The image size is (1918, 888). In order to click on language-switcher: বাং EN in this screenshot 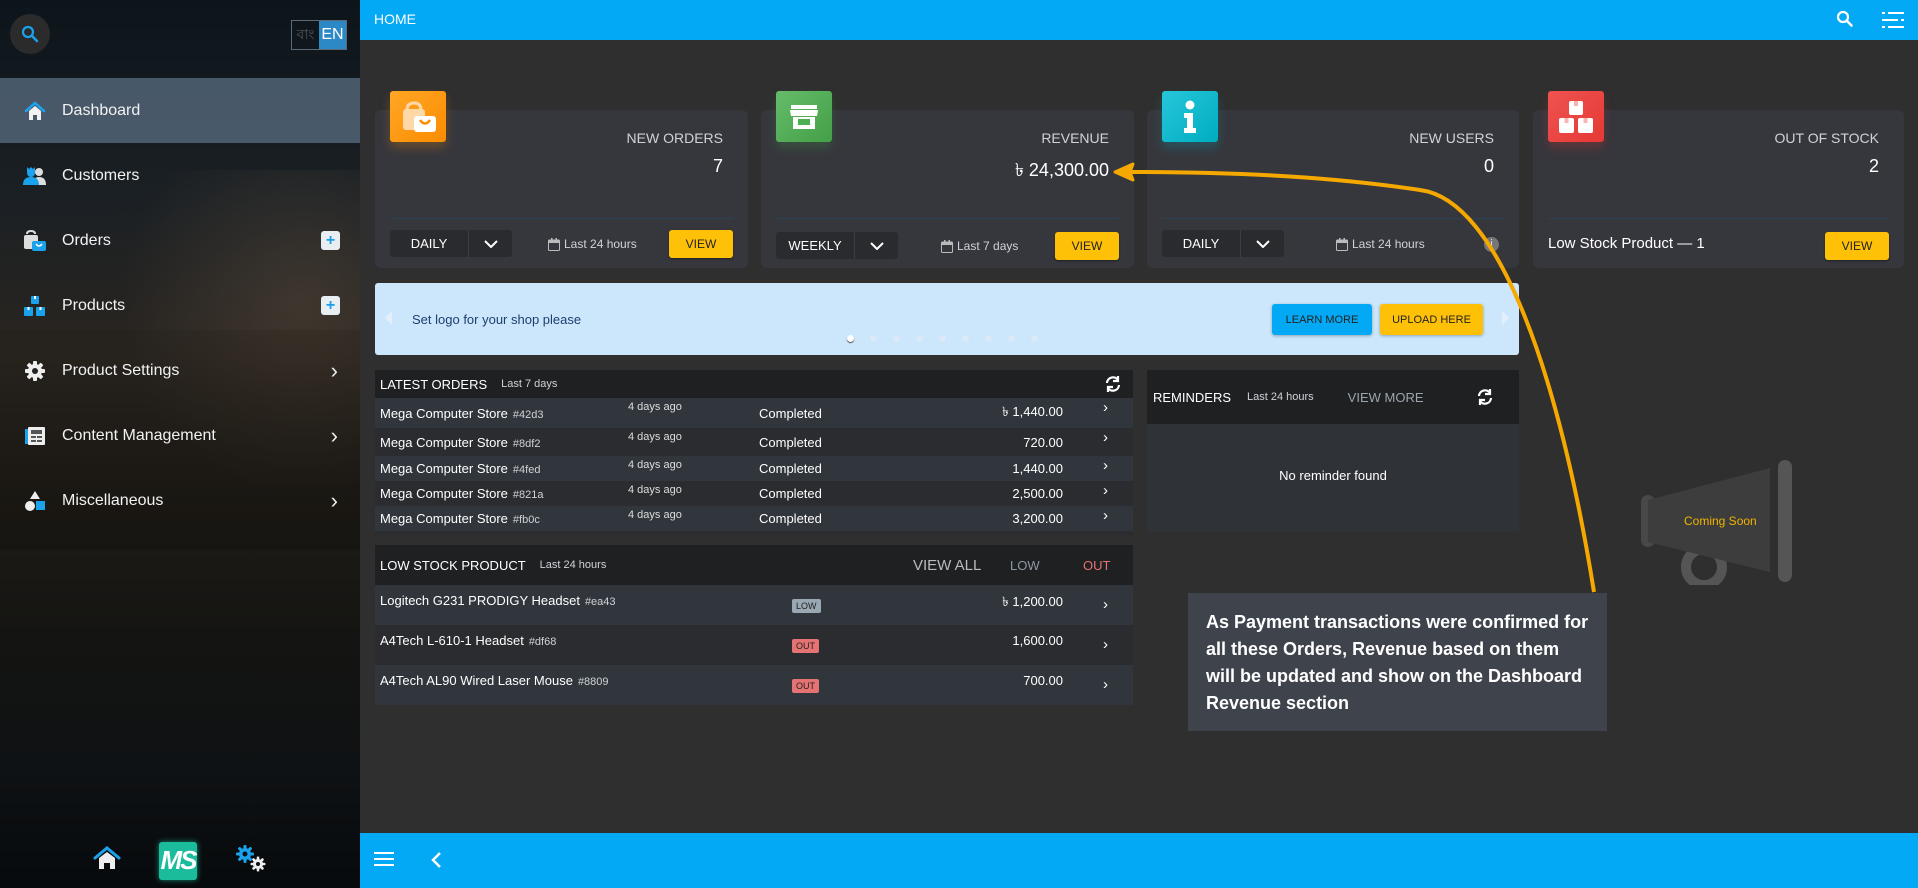, I will do `click(319, 35)`.